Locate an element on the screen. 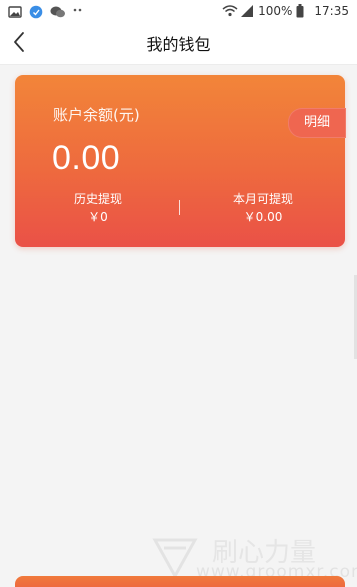 This screenshot has width=357, height=587. battery-icon is located at coordinates (303, 11).